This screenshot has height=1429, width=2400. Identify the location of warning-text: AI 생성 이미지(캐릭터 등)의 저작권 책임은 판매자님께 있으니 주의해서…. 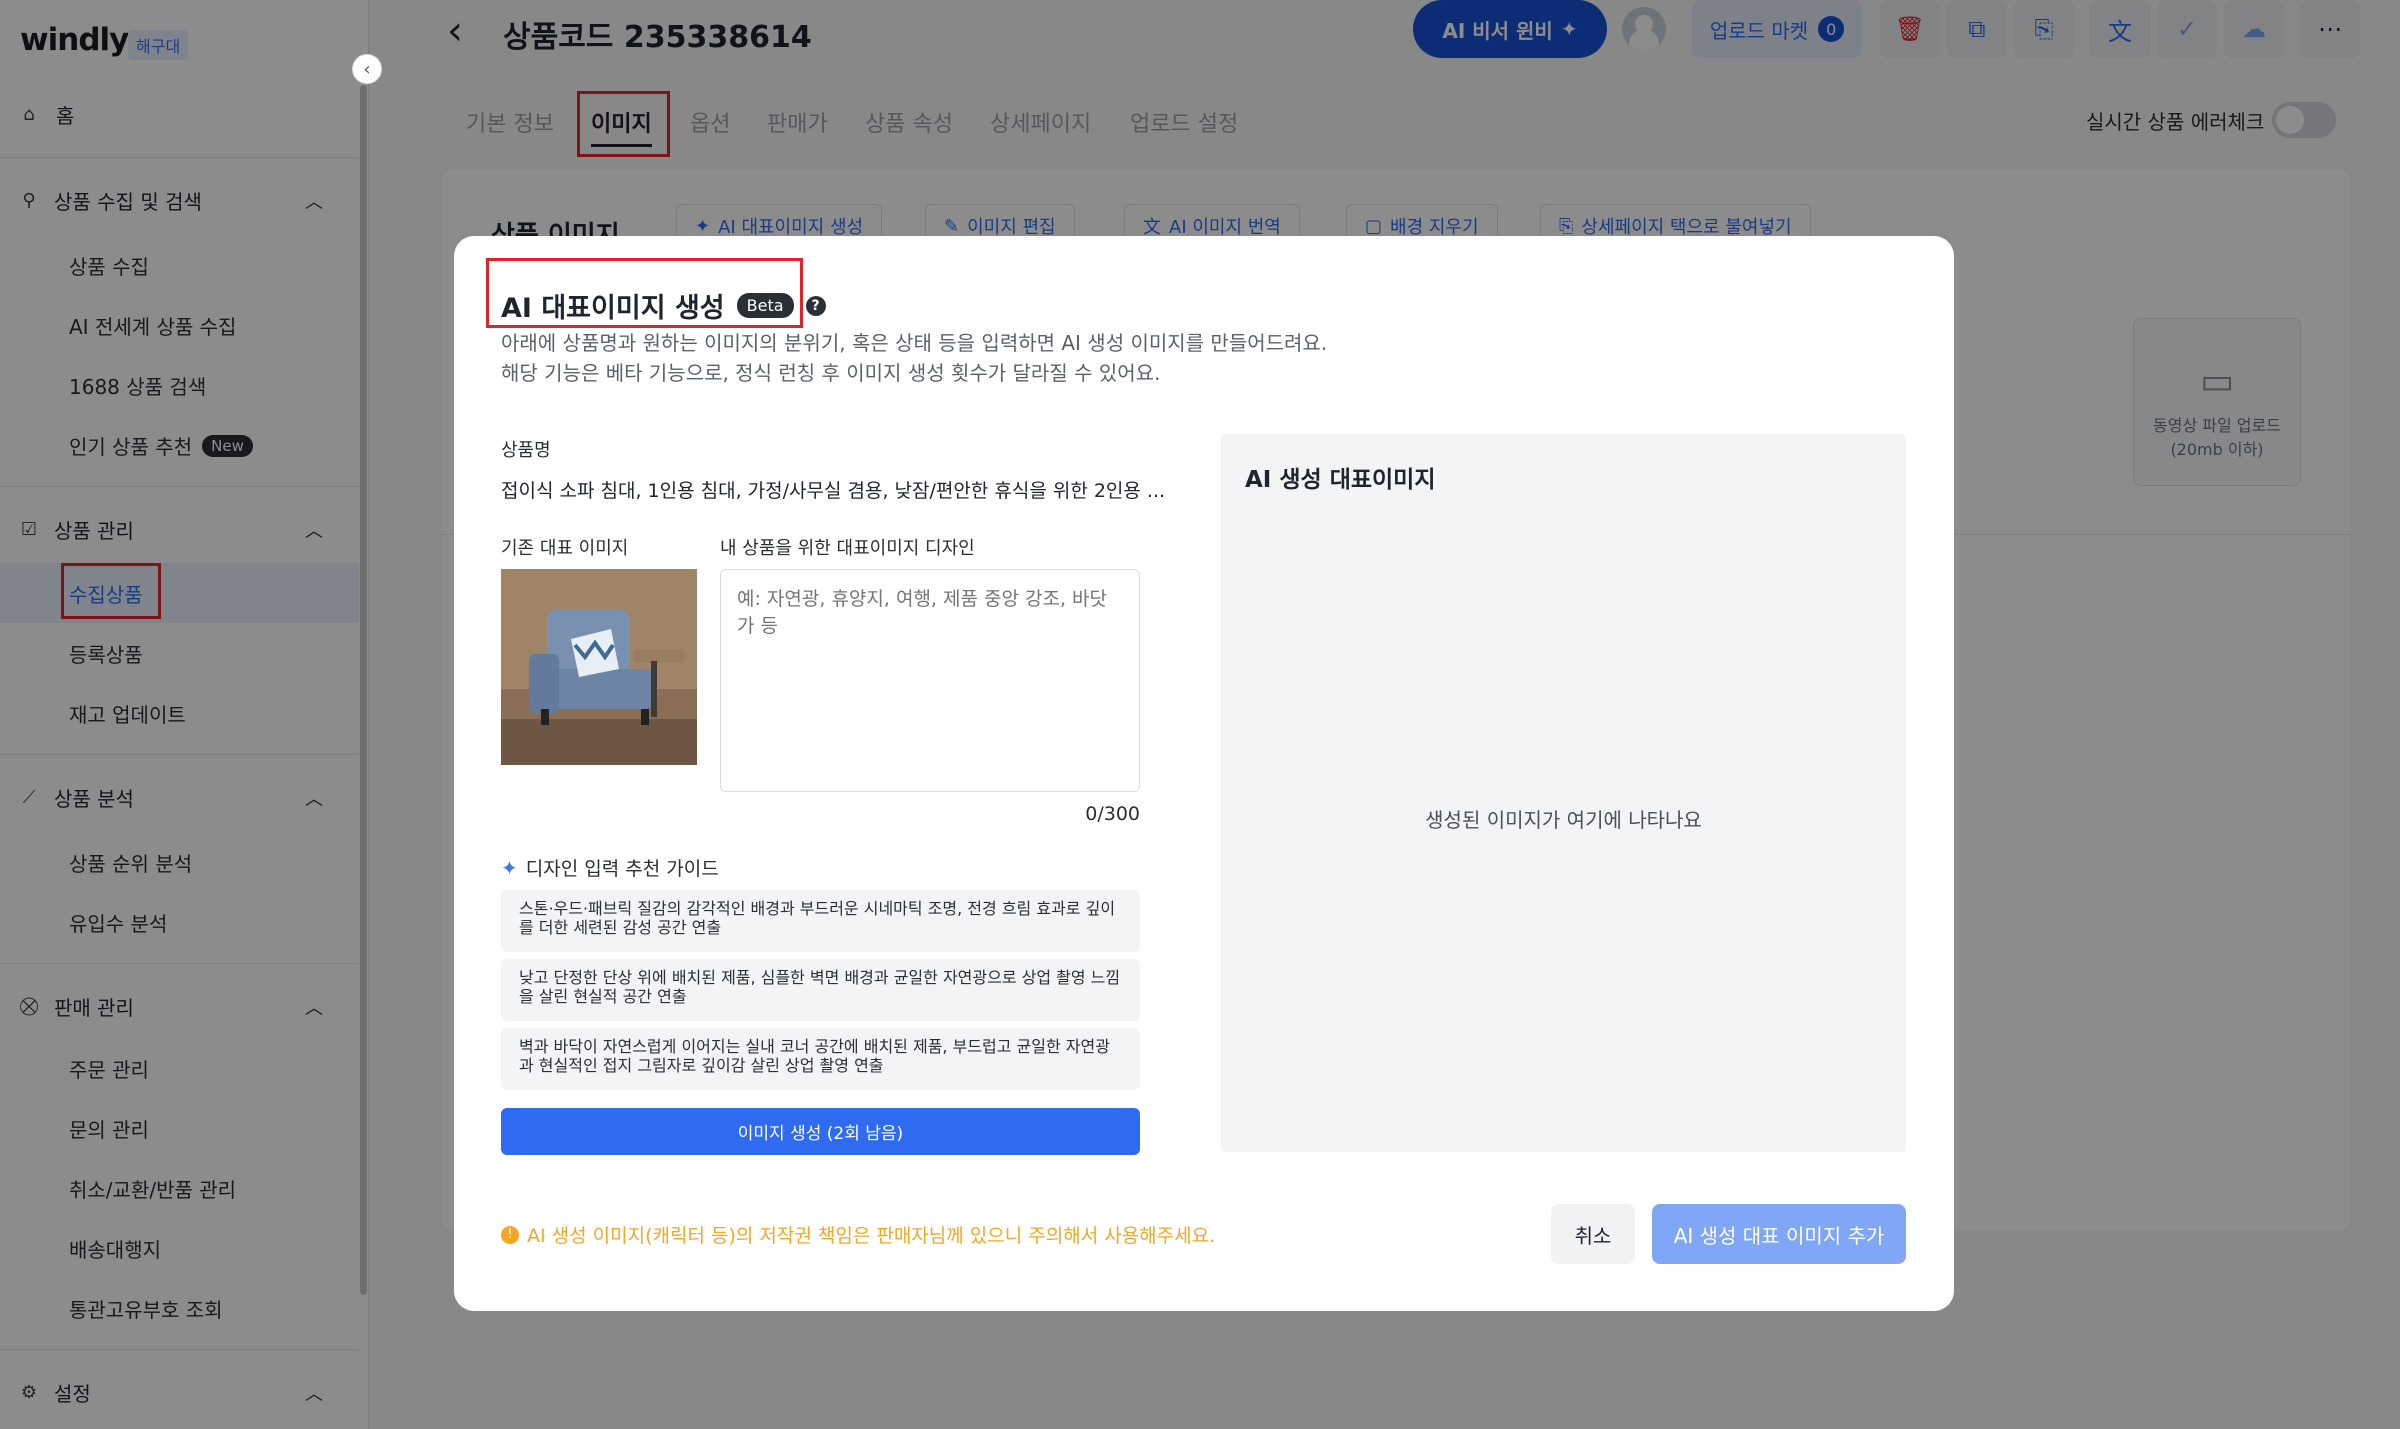
(871, 1236).